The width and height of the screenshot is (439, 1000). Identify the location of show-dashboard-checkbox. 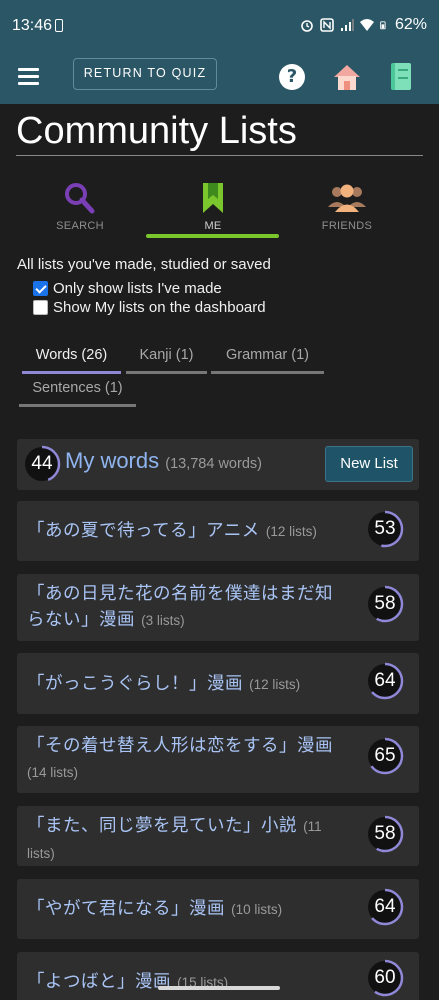
(40, 307).